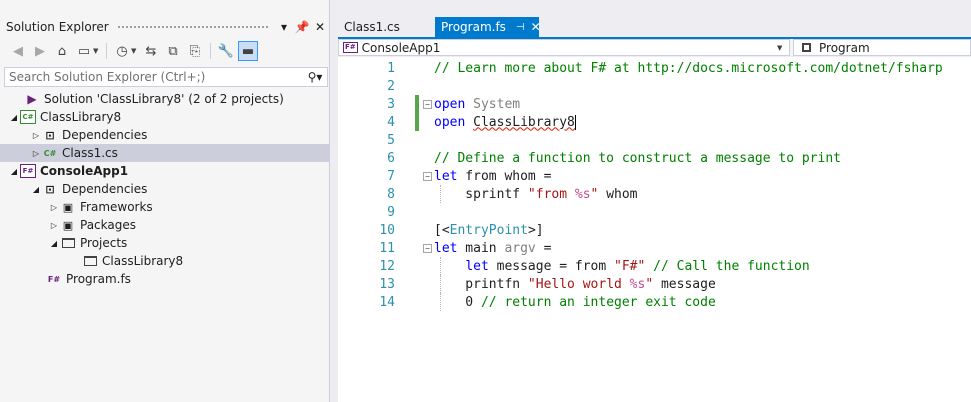 The height and width of the screenshot is (402, 971). I want to click on csharp-project-icon: C#, so click(28, 117).